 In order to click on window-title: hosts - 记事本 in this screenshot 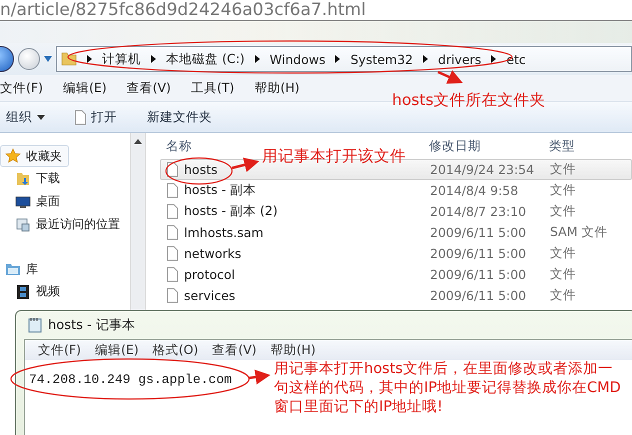, I will do `click(91, 325)`.